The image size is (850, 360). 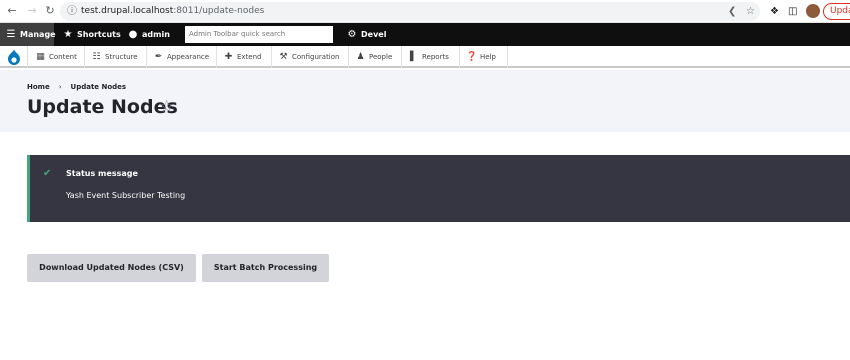 I want to click on manage-label: Manage, so click(x=38, y=34).